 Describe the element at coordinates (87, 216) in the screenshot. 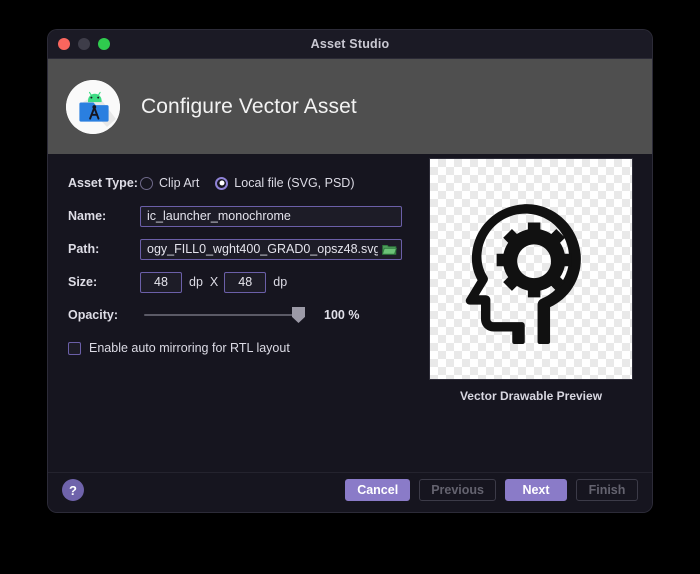

I see `name-label: Name:` at that location.